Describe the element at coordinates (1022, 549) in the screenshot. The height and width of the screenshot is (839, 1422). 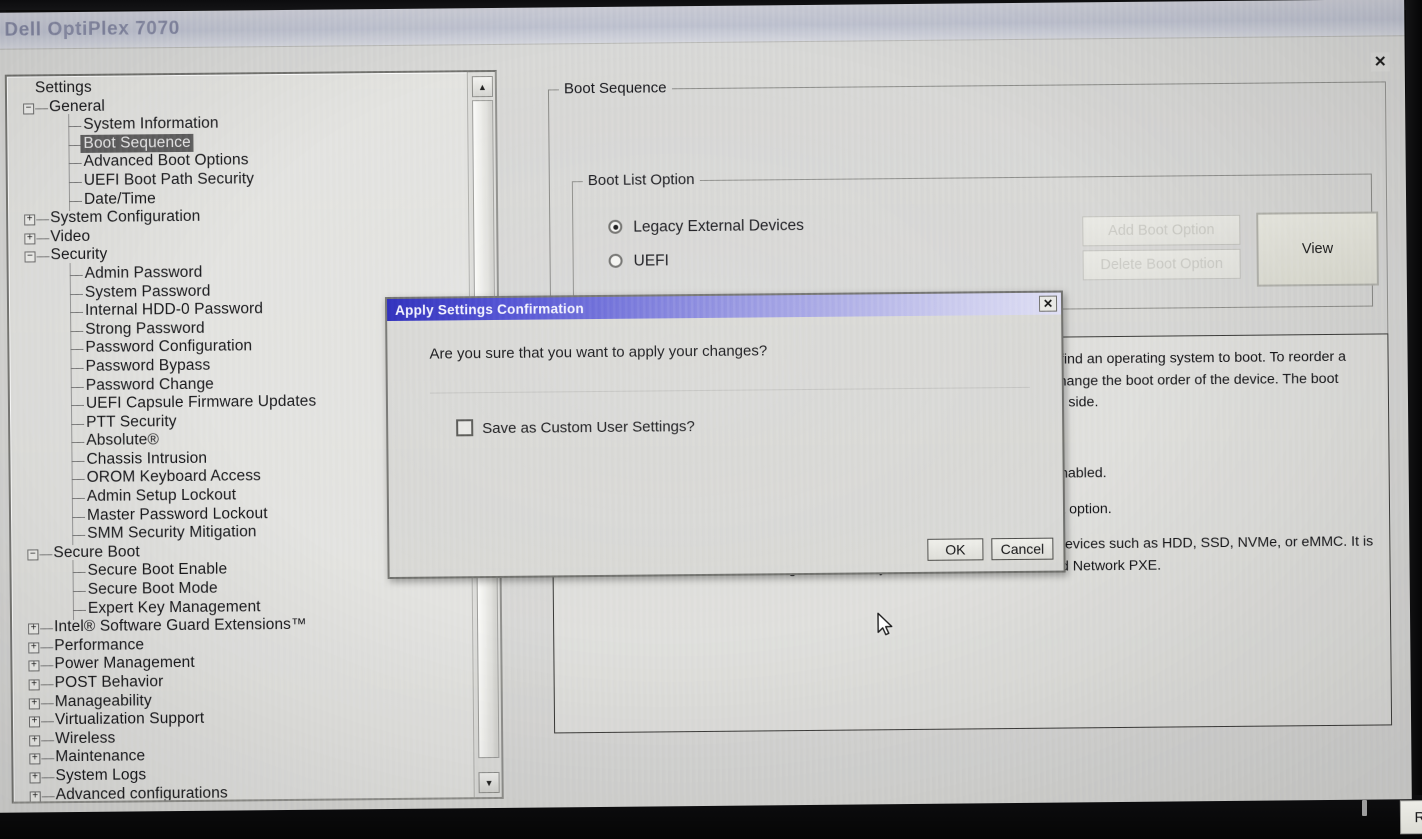
I see `cancel-button: Cancel` at that location.